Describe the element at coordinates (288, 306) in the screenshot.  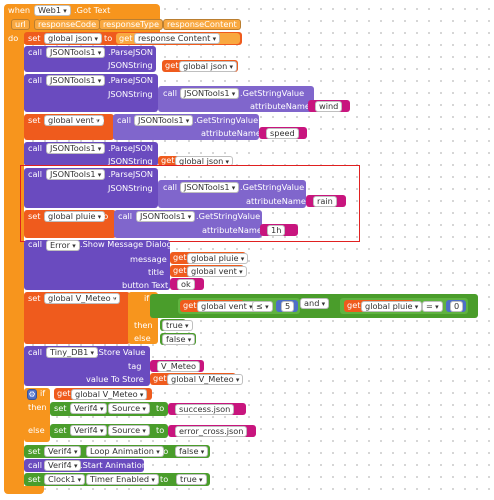
I see `number-value-5: 5` at that location.